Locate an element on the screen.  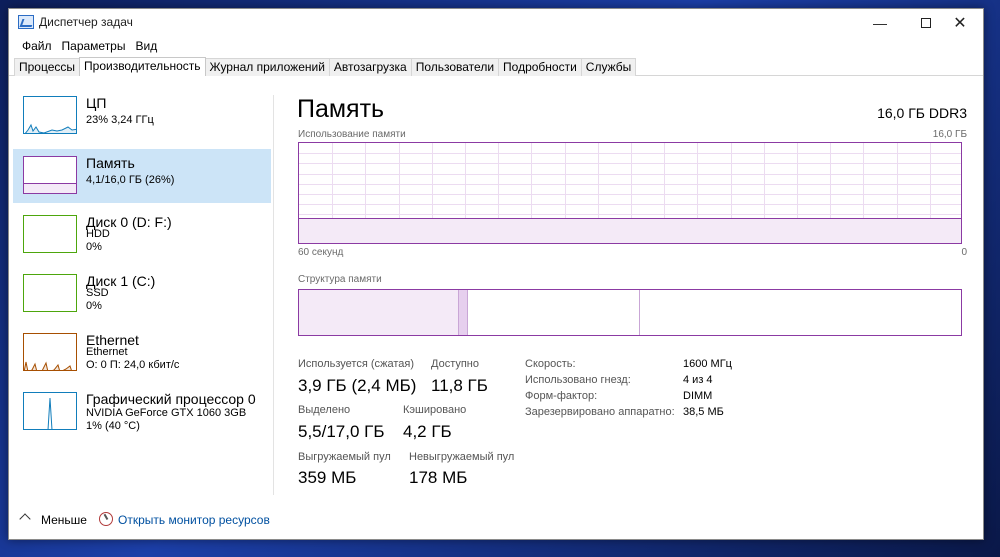
detail-form-factor-label: Форм-фактор: is located at coordinates (561, 396).